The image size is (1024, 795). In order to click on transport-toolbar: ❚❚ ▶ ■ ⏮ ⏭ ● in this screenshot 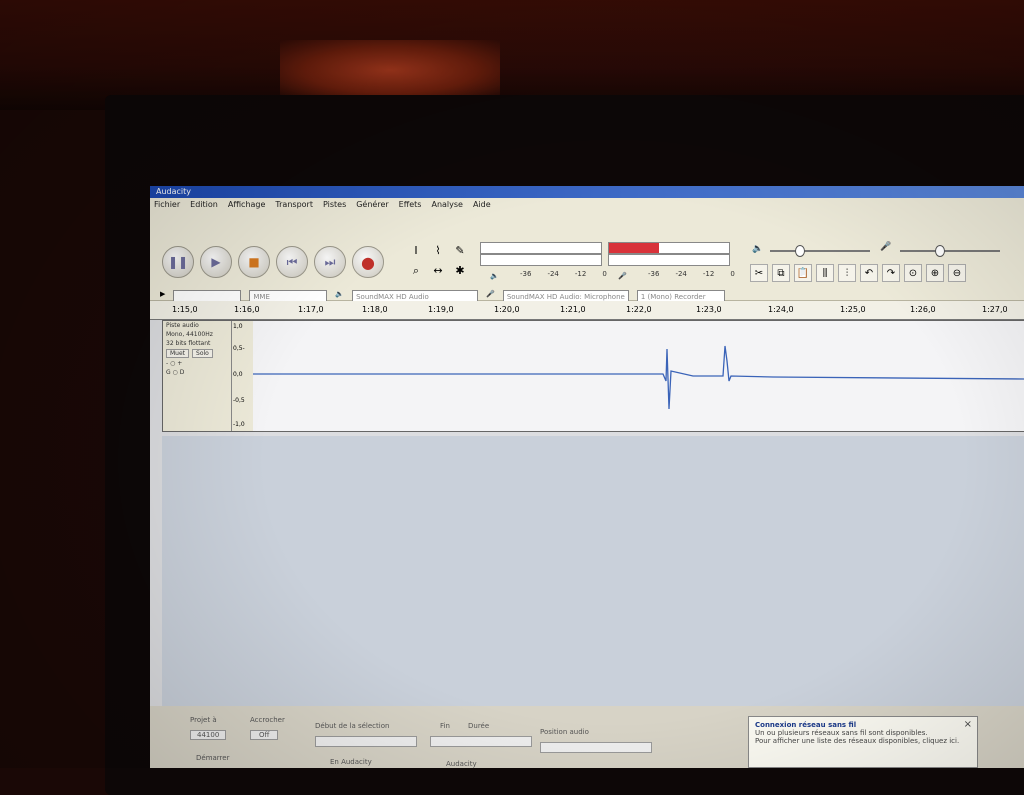, I will do `click(273, 262)`.